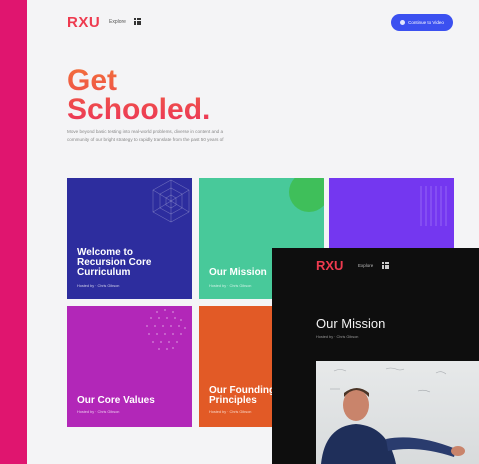  What do you see at coordinates (171, 201) in the screenshot?
I see `hexagon-pattern-icon` at bounding box center [171, 201].